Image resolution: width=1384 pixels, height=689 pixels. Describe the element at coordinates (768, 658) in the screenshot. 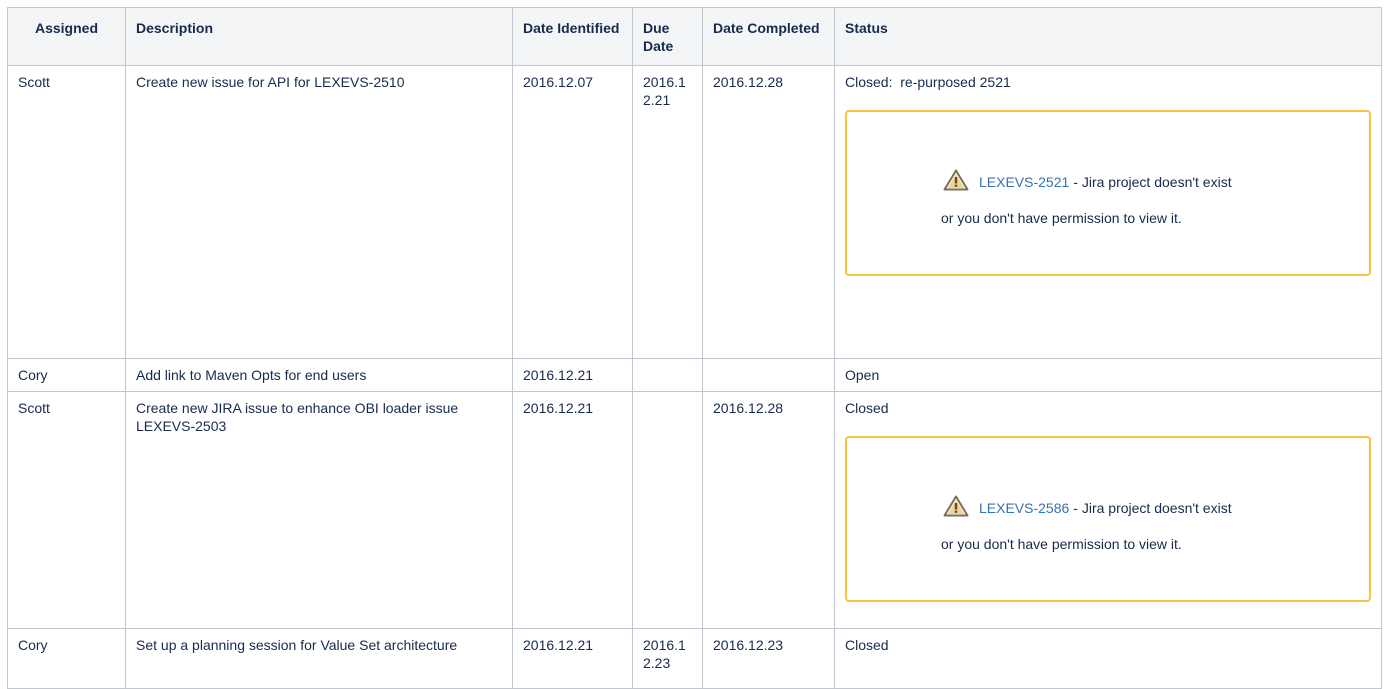

I see `cell-date-completed: 2016.12.23` at that location.